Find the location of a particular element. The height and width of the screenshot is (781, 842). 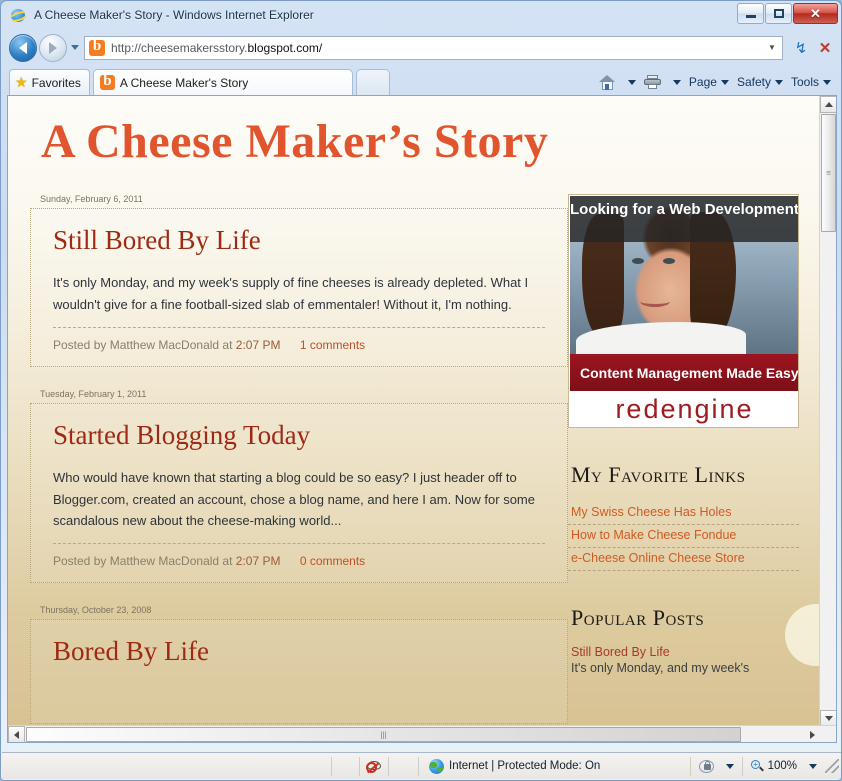

scroll-left-button is located at coordinates (16, 734).